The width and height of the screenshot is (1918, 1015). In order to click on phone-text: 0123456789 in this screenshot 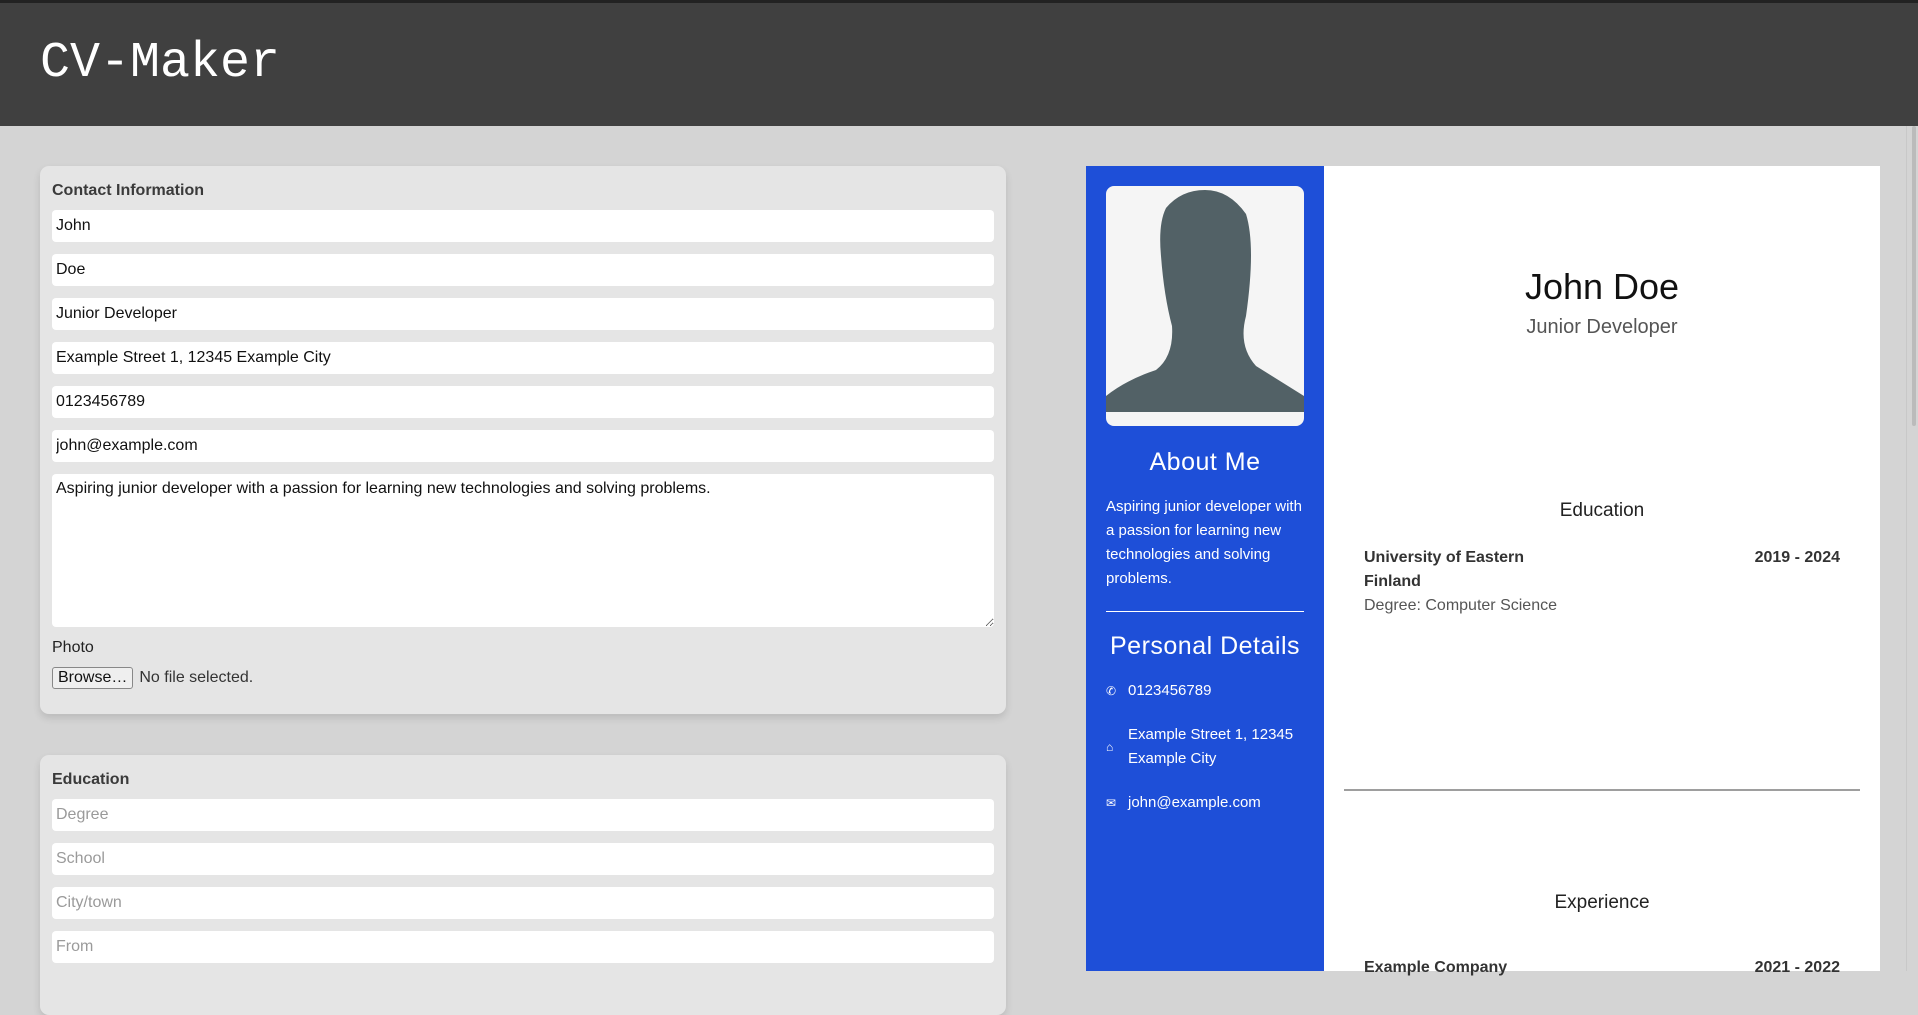, I will do `click(1170, 690)`.